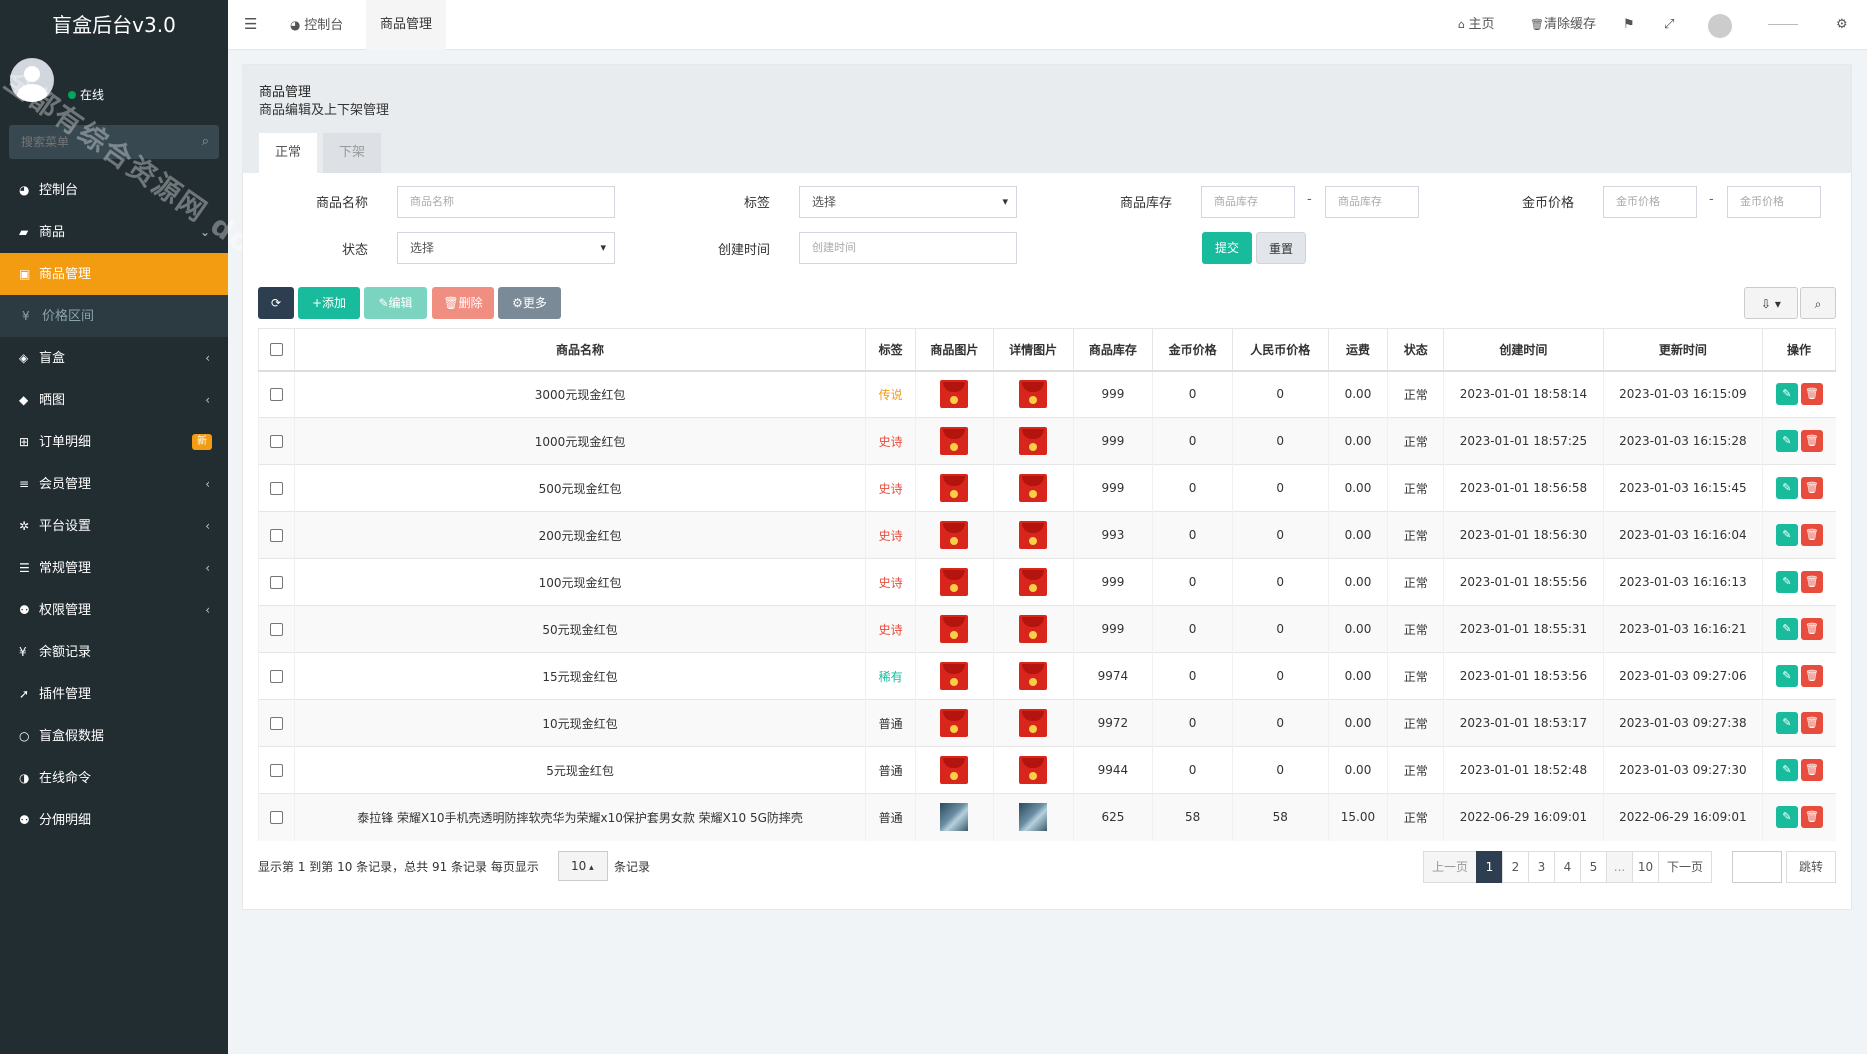  I want to click on sidebar-item: ¥ 价格区间, so click(114, 316).